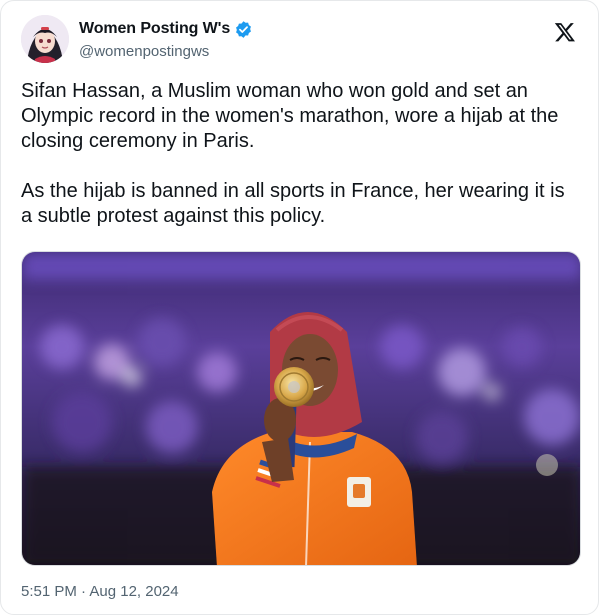 The width and height of the screenshot is (599, 615). What do you see at coordinates (45, 39) in the screenshot?
I see `avatar` at bounding box center [45, 39].